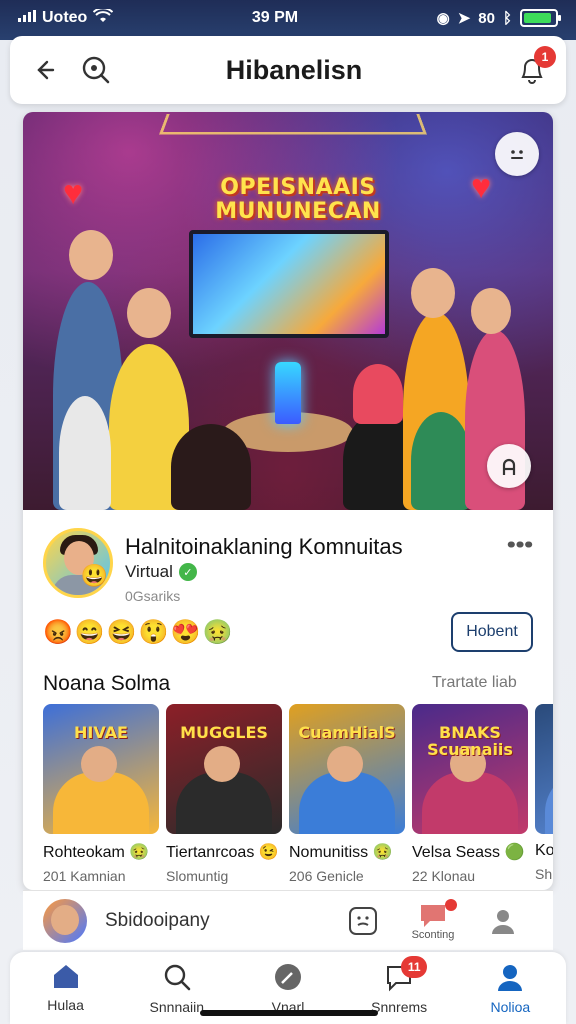  Describe the element at coordinates (288, 978) in the screenshot. I see `compass-icon` at that location.